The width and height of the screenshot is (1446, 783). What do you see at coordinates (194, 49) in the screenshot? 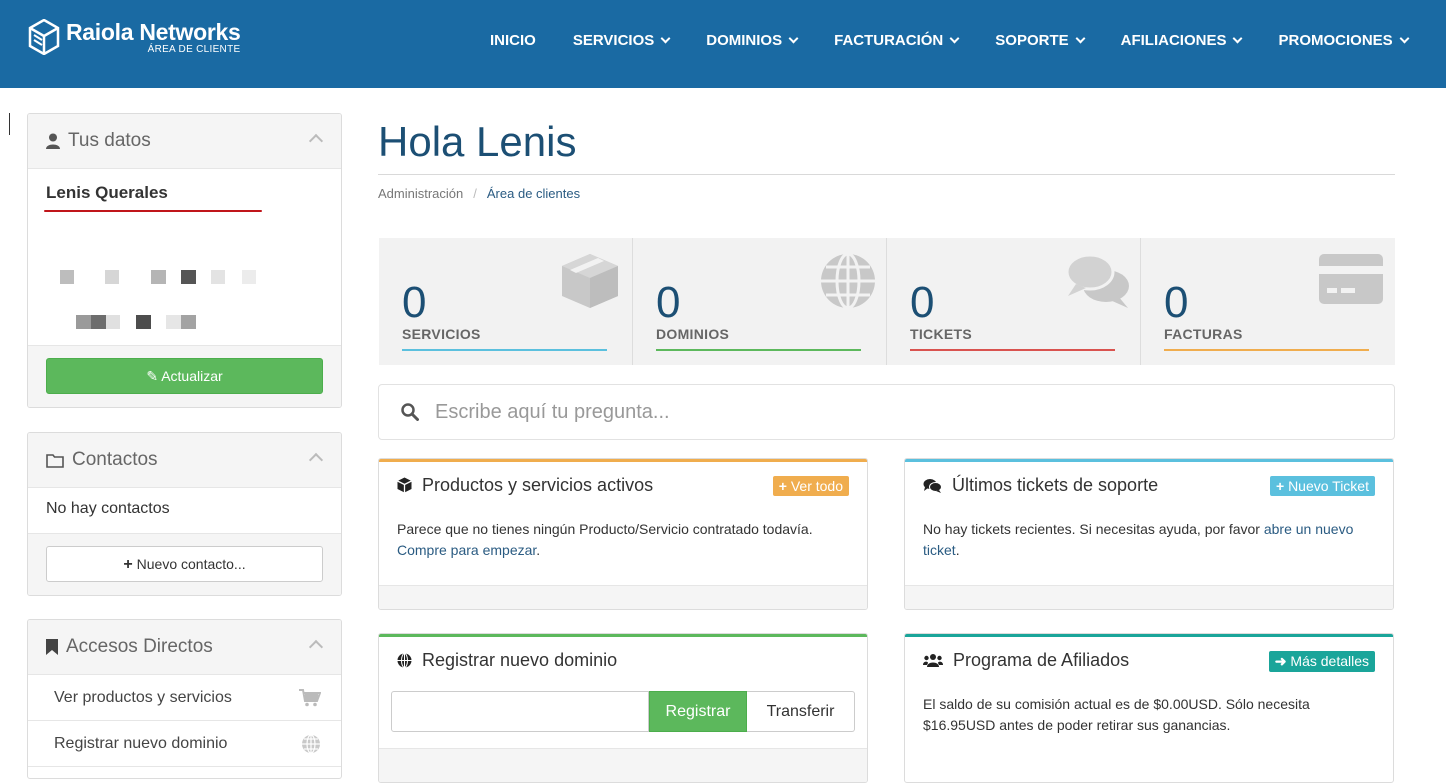
I see `brand-subtitle: ÁREA DE CLIENTE` at bounding box center [194, 49].